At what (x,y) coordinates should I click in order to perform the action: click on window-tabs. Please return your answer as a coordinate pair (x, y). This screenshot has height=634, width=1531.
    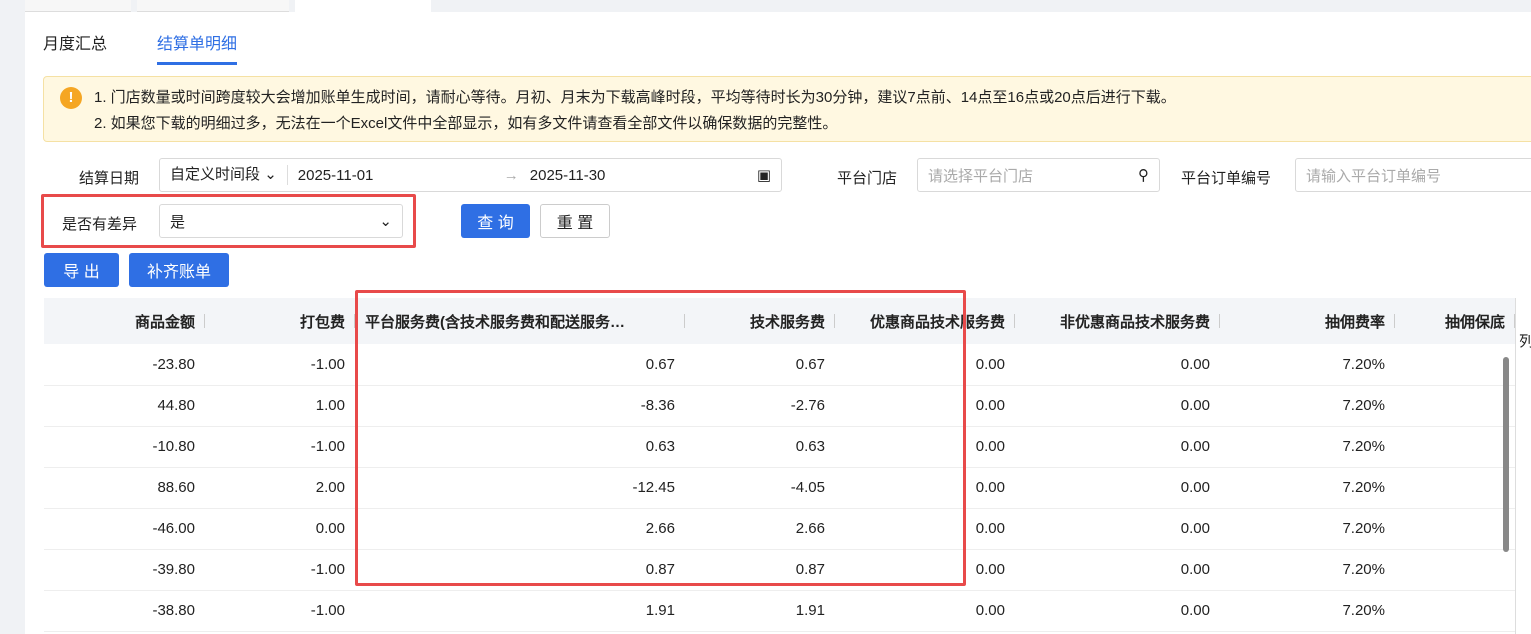
    Looking at the image, I should click on (228, 6).